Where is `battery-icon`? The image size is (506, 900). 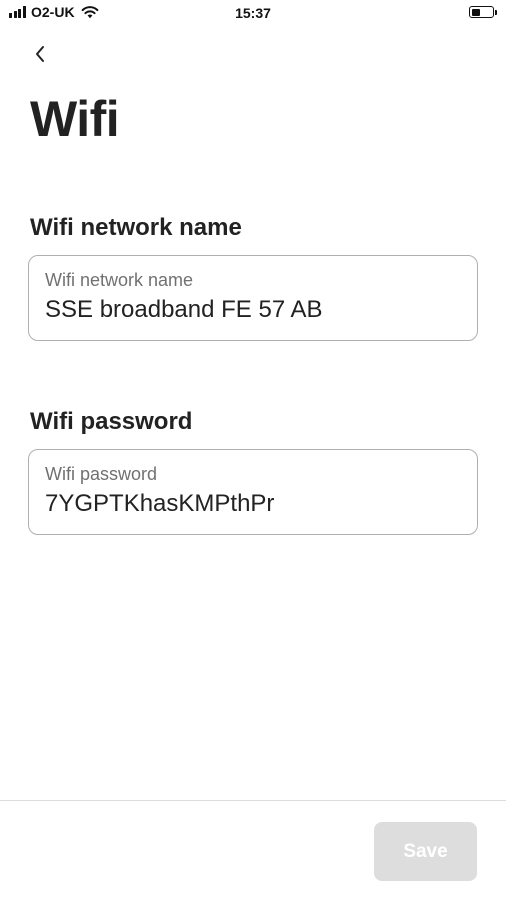 battery-icon is located at coordinates (483, 12).